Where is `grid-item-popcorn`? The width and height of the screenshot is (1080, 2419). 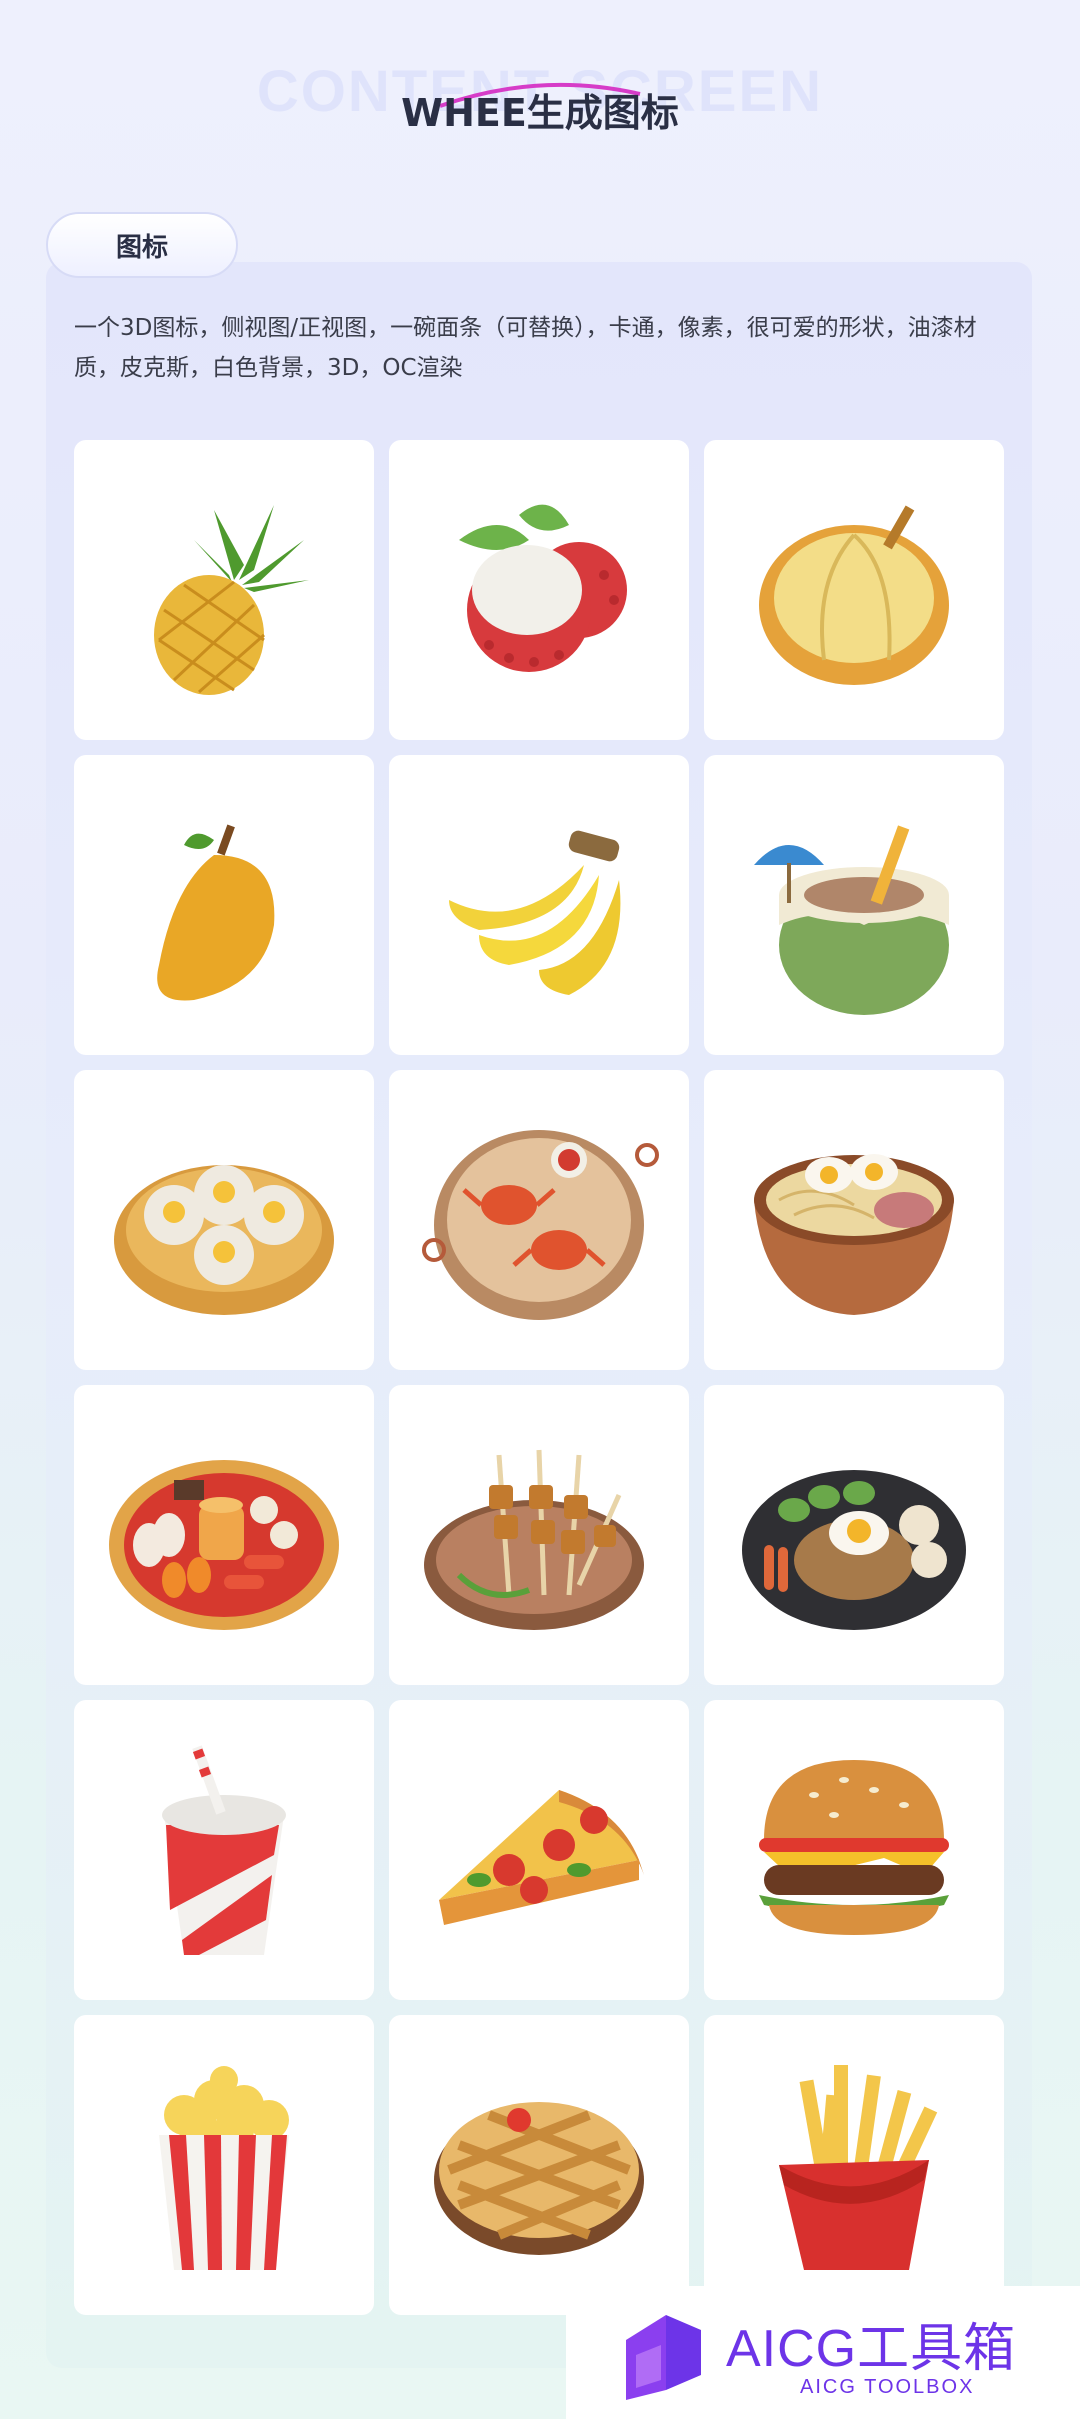
grid-item-popcorn is located at coordinates (224, 2165).